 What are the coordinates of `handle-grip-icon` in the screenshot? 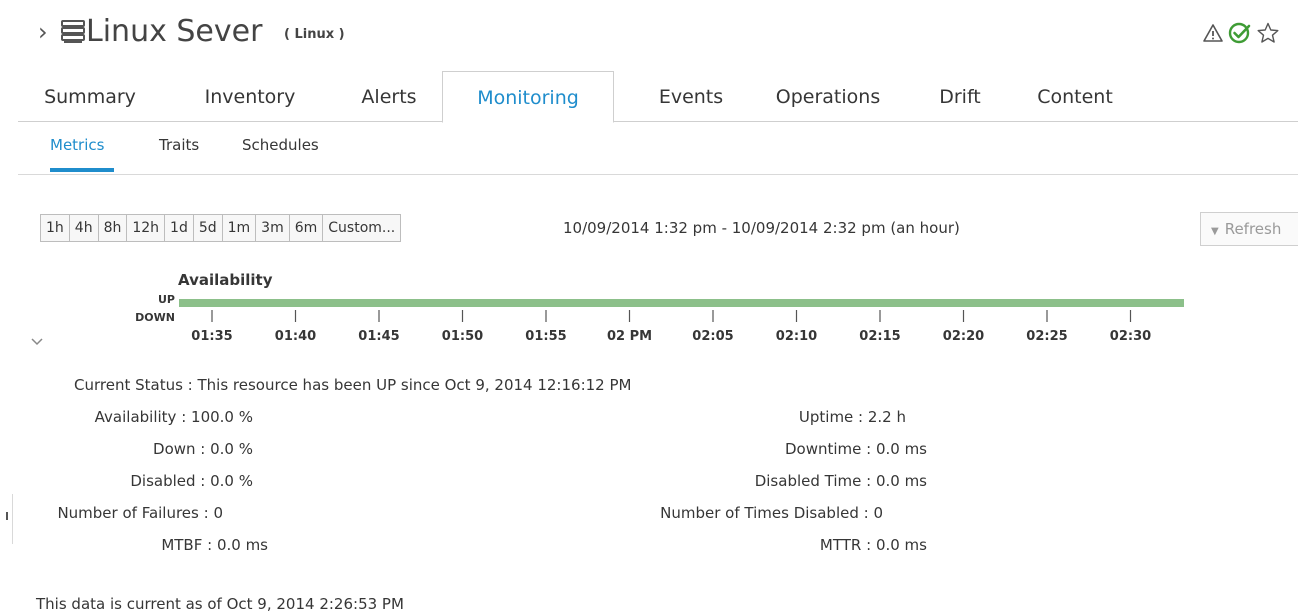 It's located at (7, 516).